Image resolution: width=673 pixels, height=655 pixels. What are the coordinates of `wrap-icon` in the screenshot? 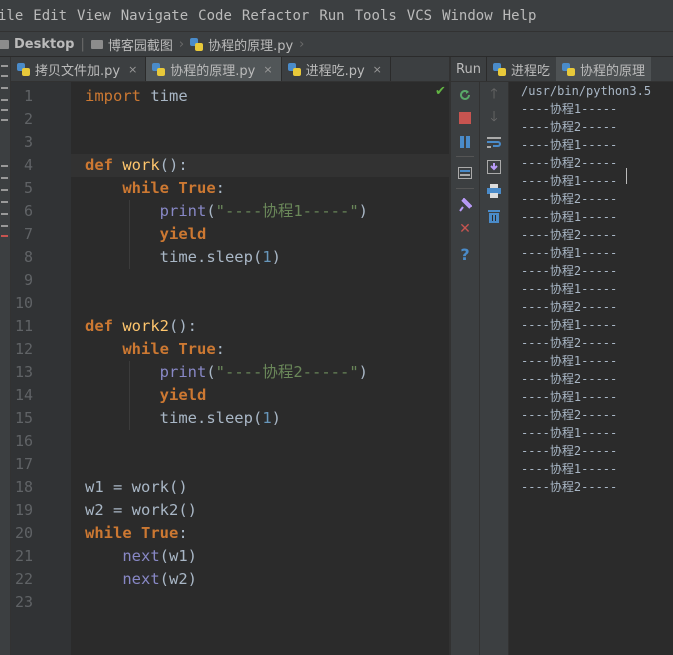 It's located at (494, 142).